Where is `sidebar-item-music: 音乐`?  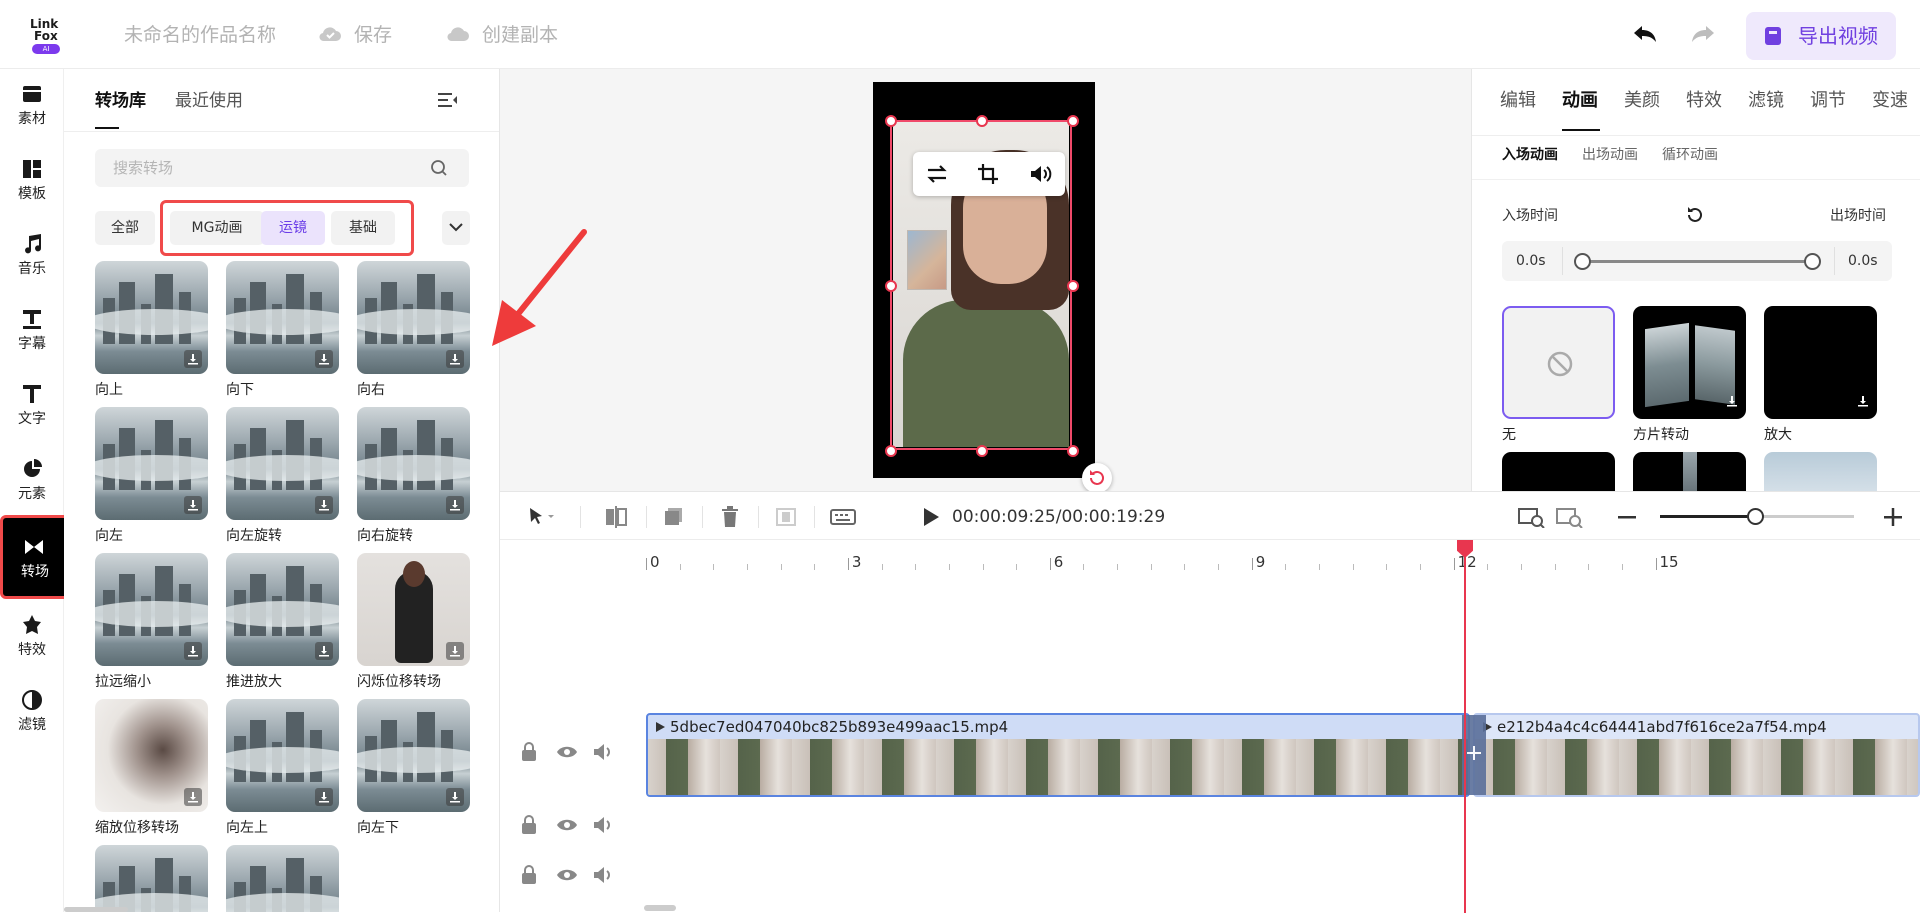
sidebar-item-music: 音乐 is located at coordinates (32, 254).